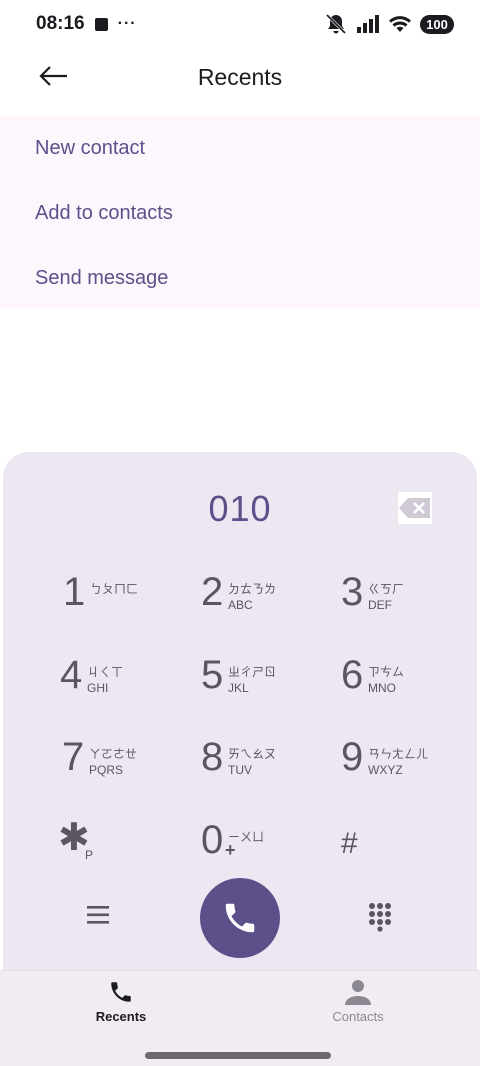  I want to click on key-bopomofo: ㄢㄣㄤㄥㄦ, so click(398, 754).